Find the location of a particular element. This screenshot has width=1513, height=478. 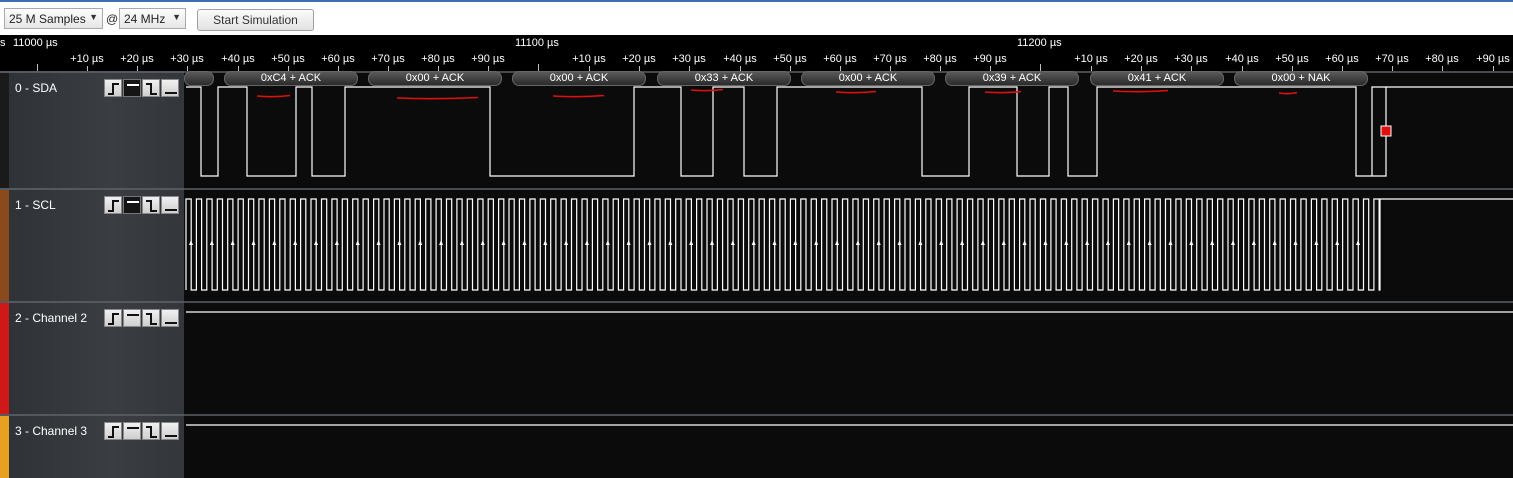

i2c-annotation: 0x33 + ACK is located at coordinates (724, 78).